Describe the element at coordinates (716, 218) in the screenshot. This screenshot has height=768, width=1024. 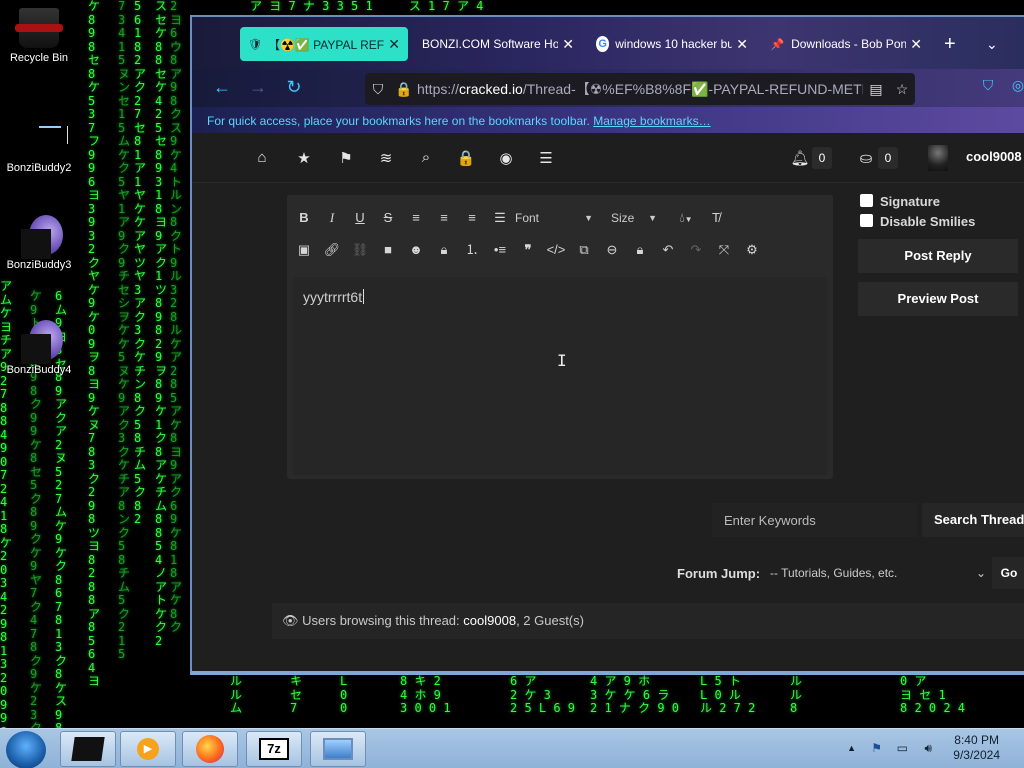
I see `remove-format-icon: T̸` at that location.